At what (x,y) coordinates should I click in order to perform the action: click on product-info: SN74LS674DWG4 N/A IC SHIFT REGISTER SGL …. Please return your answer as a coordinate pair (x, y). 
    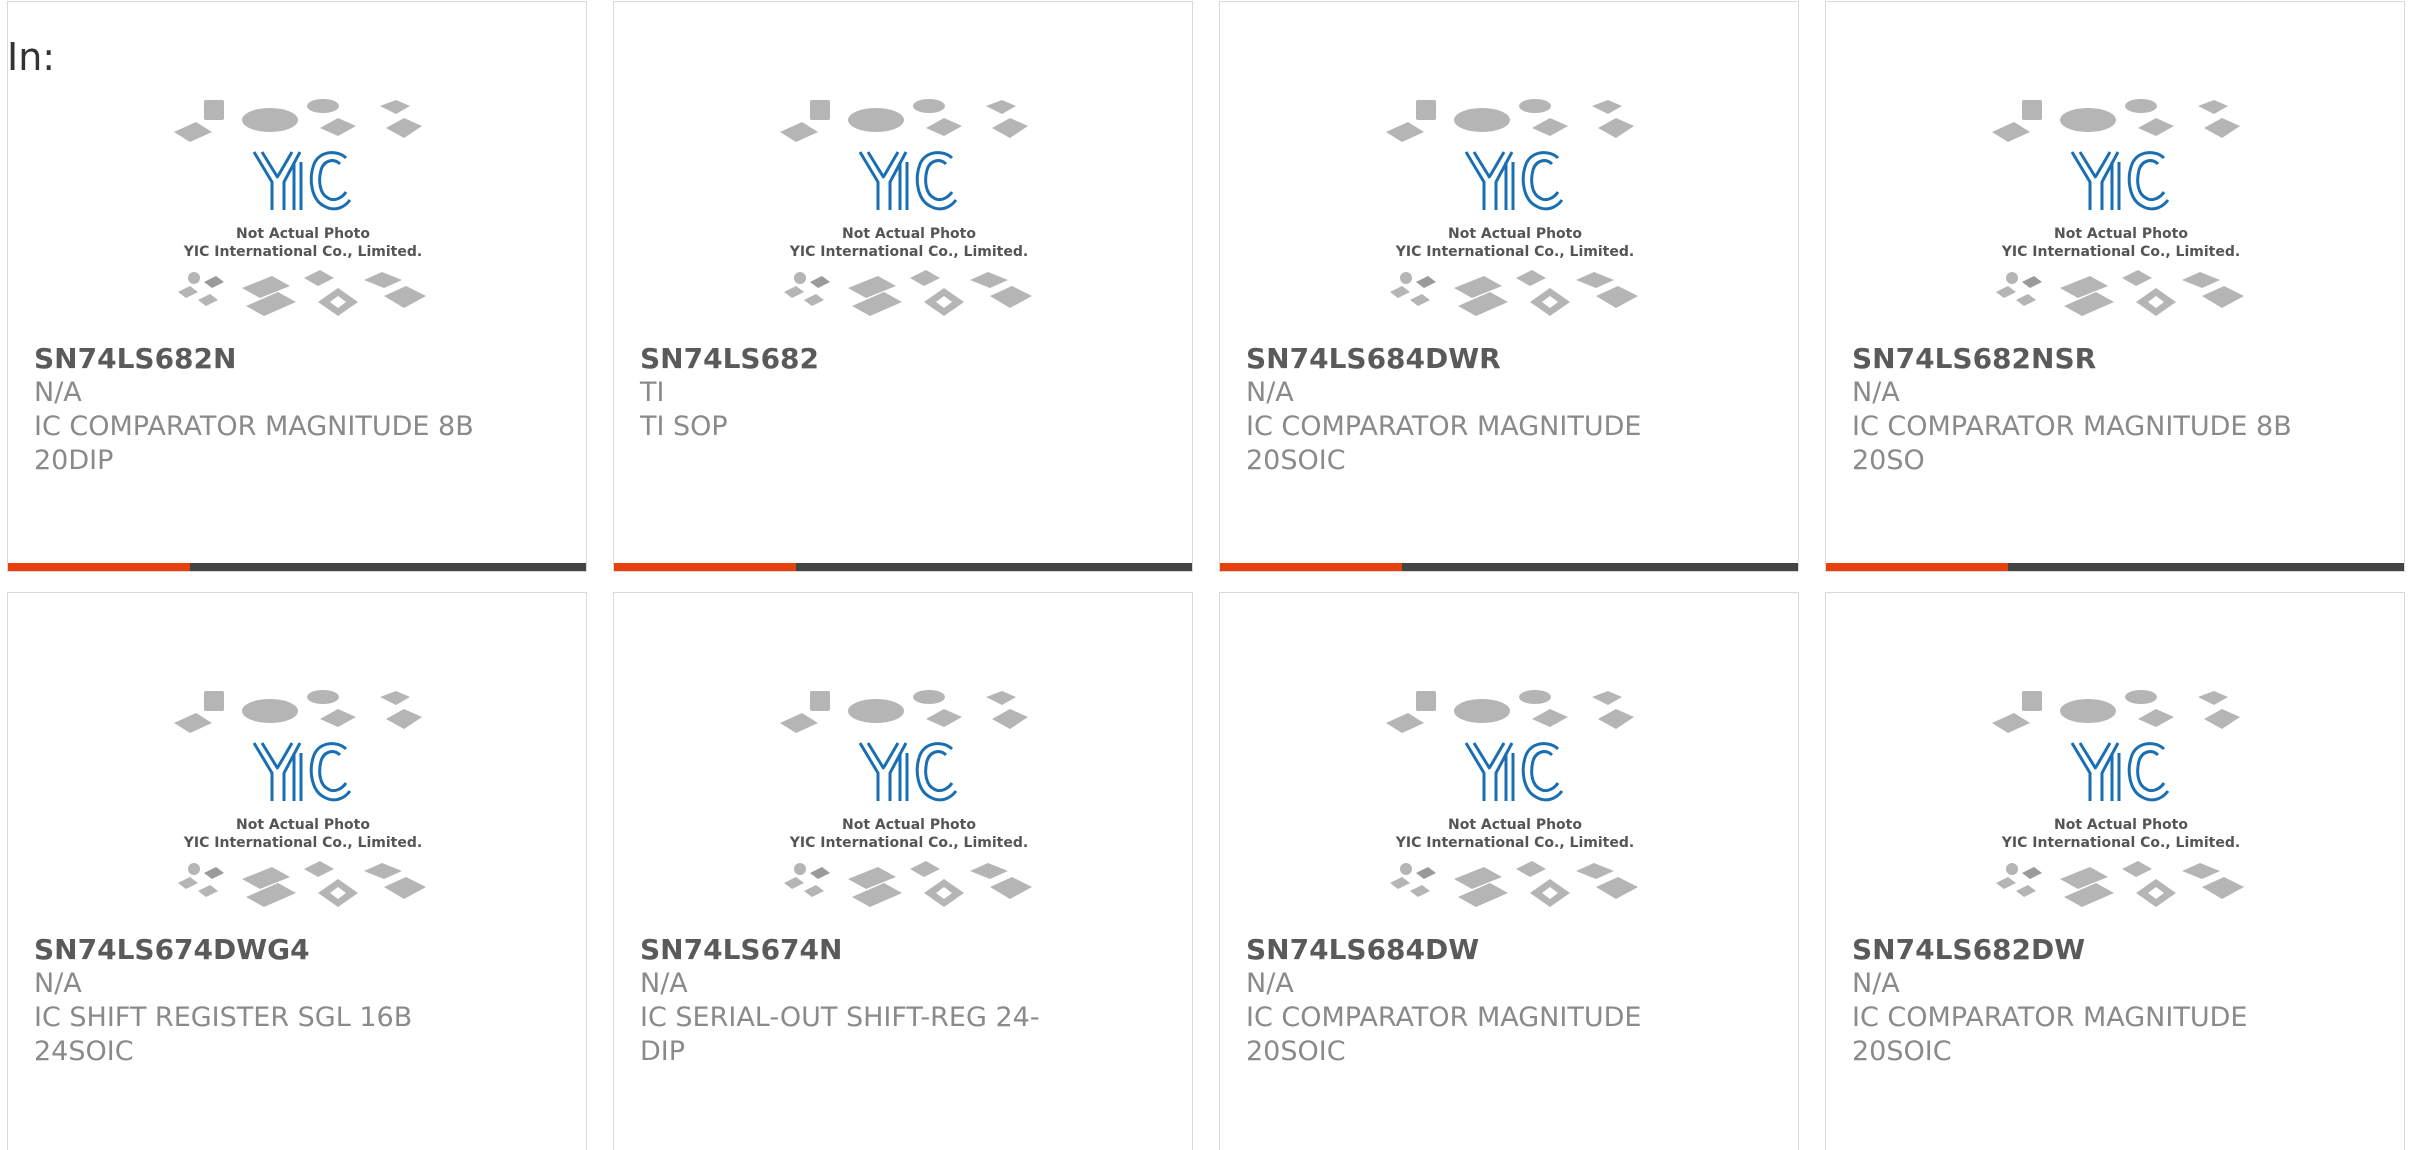
    Looking at the image, I should click on (294, 1001).